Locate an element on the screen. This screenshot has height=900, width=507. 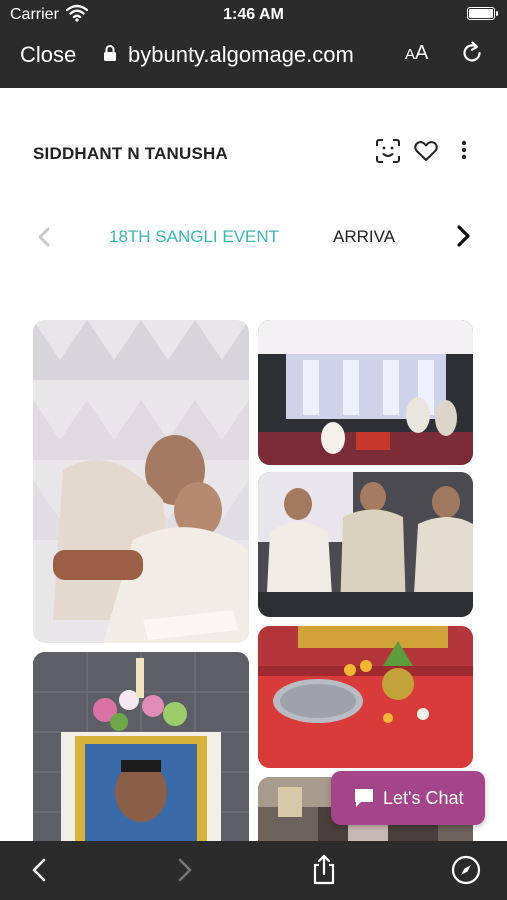
tab-prev-chevron-icon is located at coordinates (44, 237).